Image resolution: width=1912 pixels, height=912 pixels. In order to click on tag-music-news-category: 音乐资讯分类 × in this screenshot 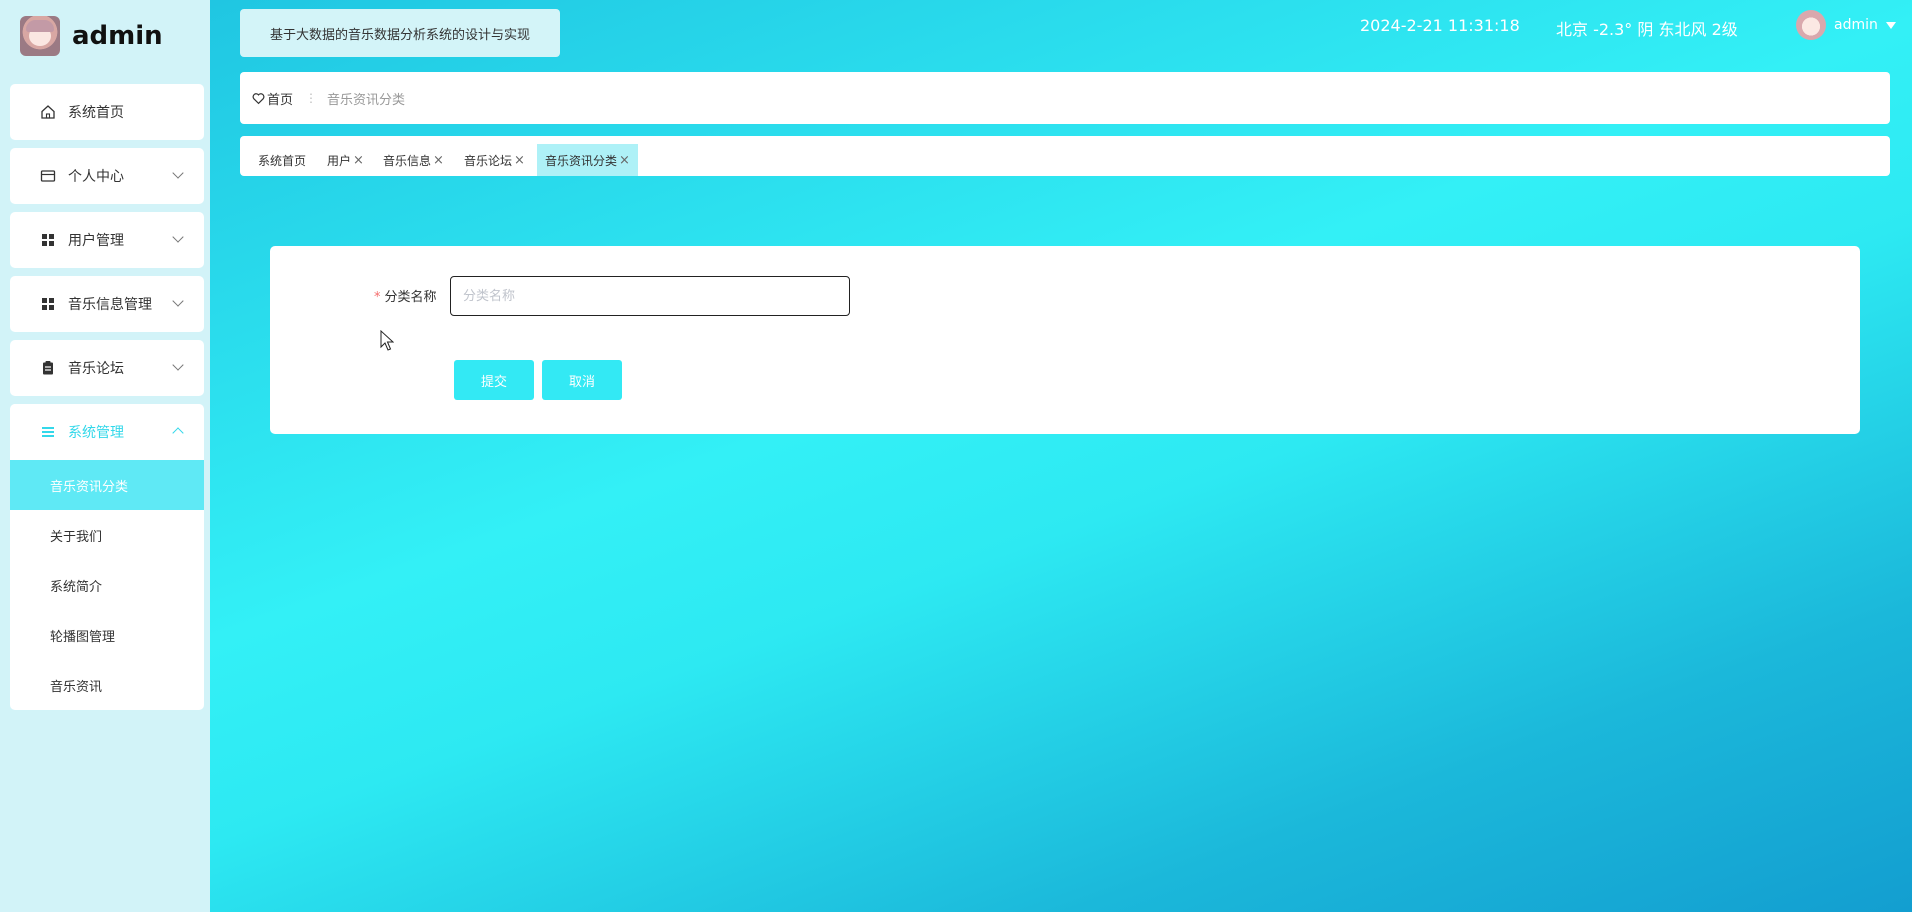, I will do `click(587, 160)`.